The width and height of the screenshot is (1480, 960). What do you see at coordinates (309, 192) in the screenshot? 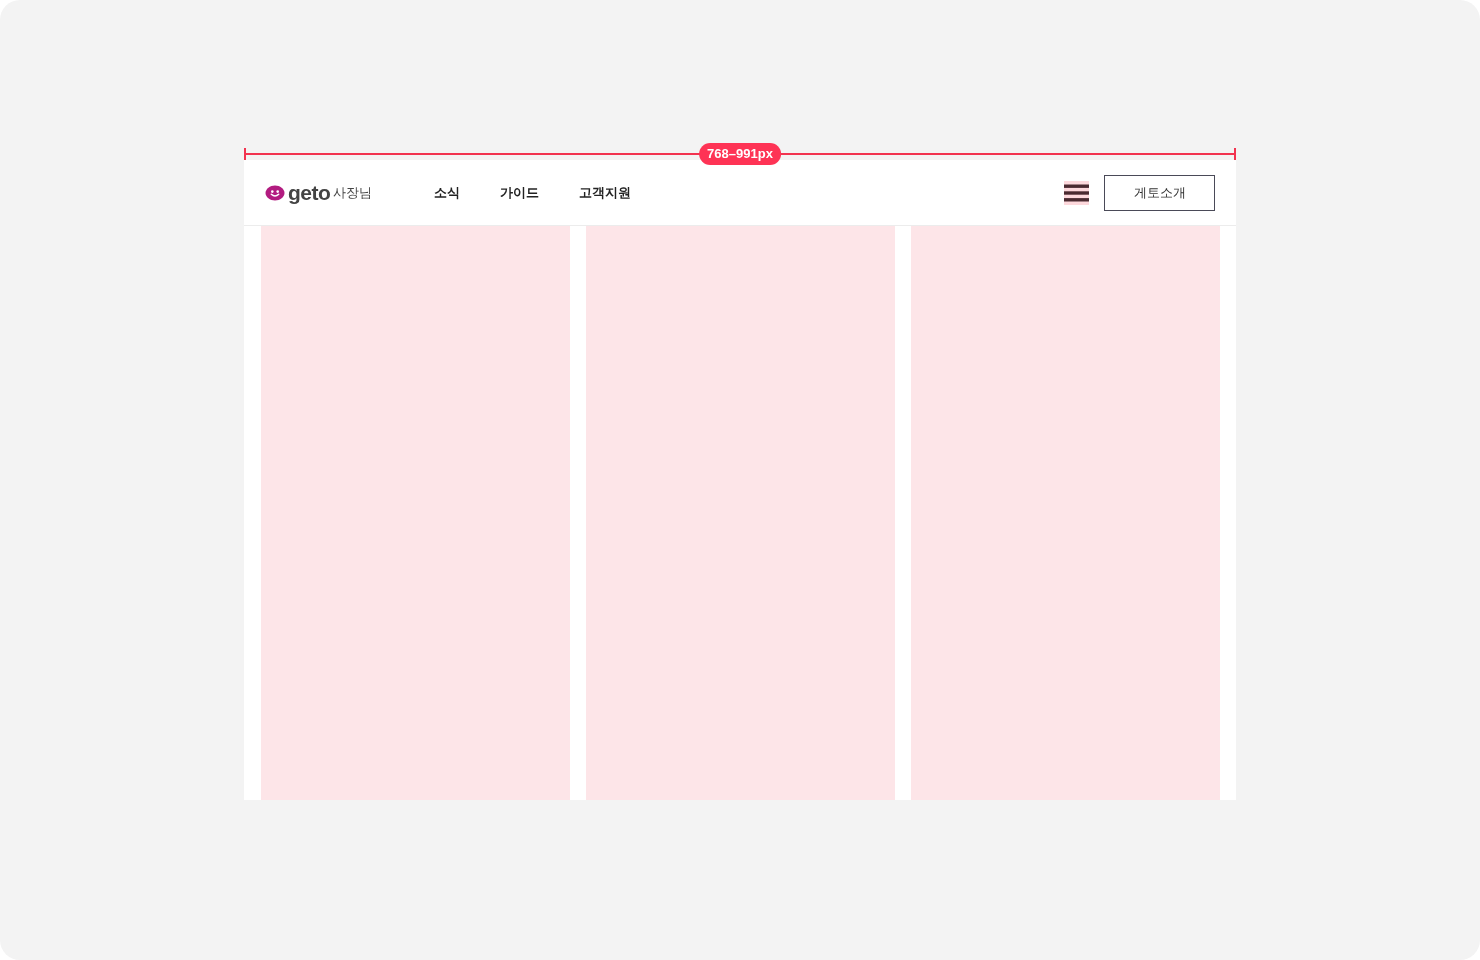
I see `logo-wordmark: geto` at bounding box center [309, 192].